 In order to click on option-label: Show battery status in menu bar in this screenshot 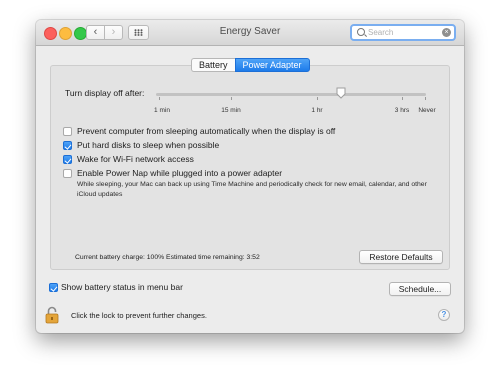, I will do `click(122, 287)`.